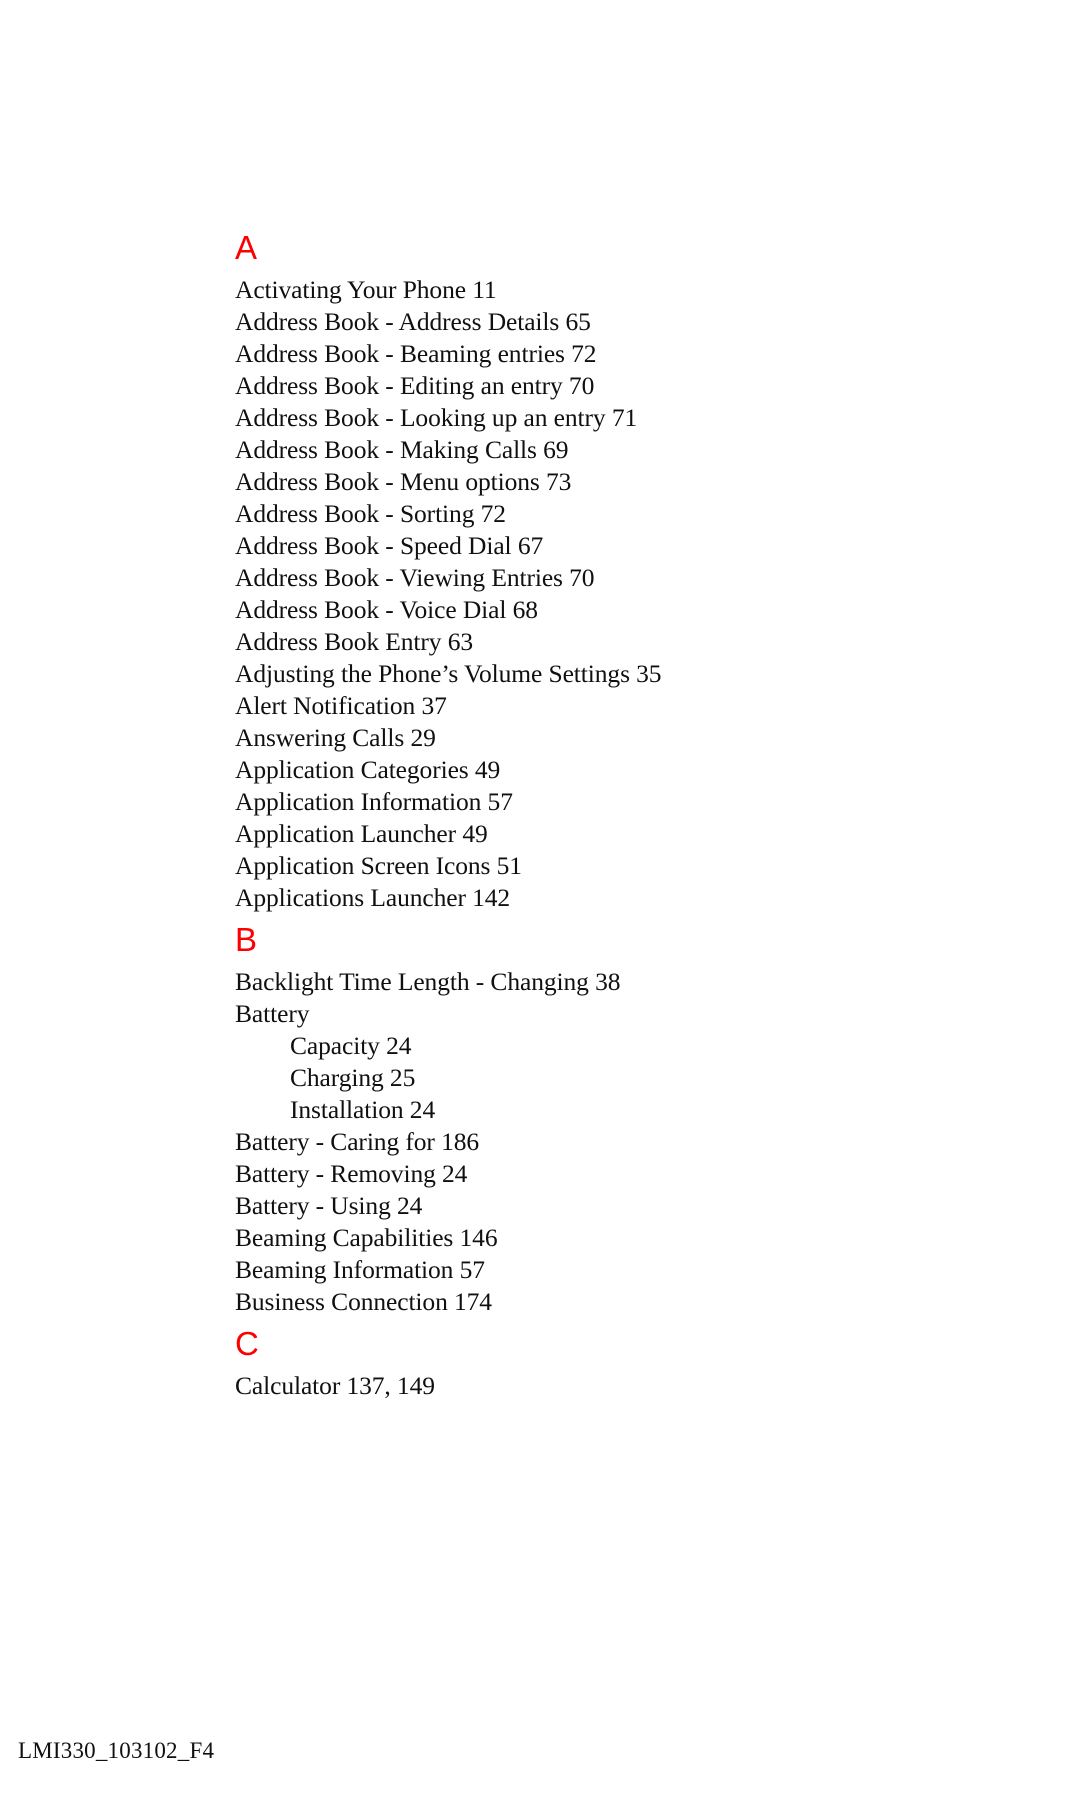 The width and height of the screenshot is (1080, 1800). I want to click on index-entry: Answering Calls 29, so click(335, 737).